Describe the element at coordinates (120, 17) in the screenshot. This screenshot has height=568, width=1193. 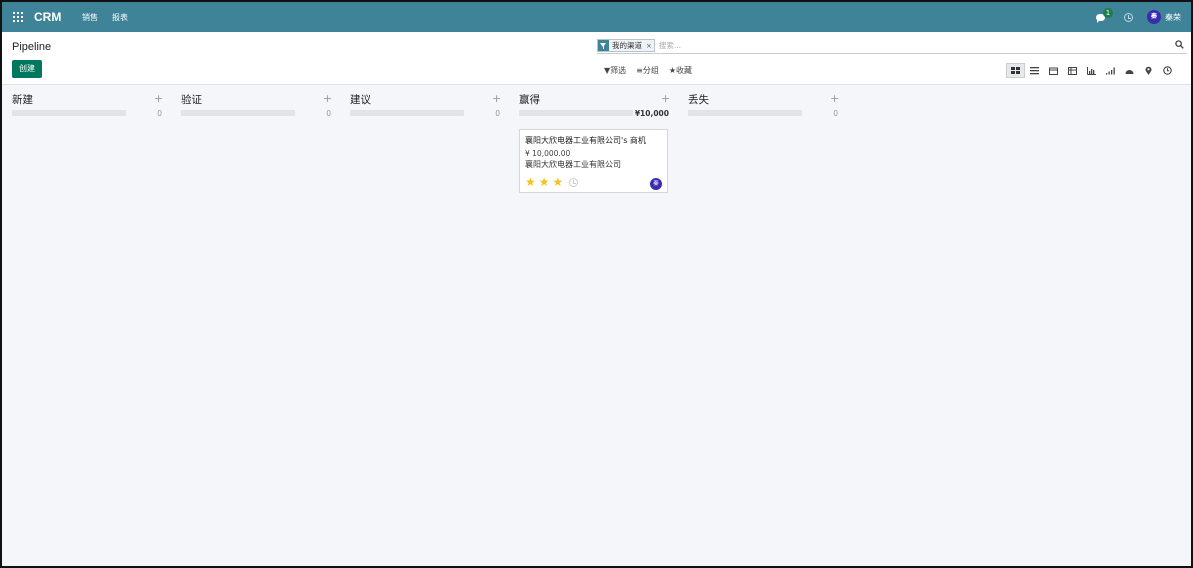
I see `menu-item-reports: 报表` at that location.